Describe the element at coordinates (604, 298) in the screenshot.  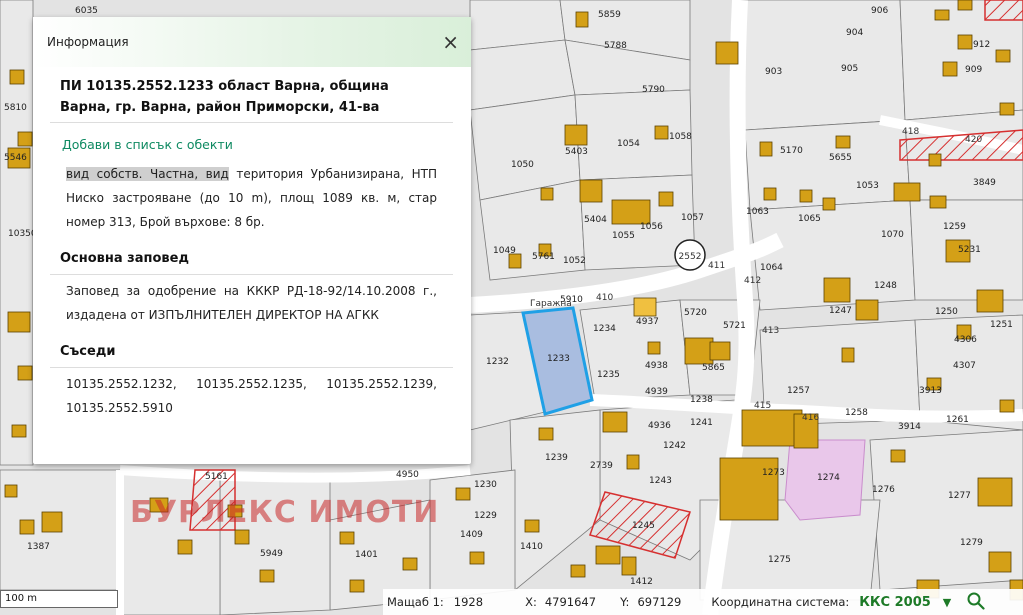
I see `road-point-label: 410` at that location.